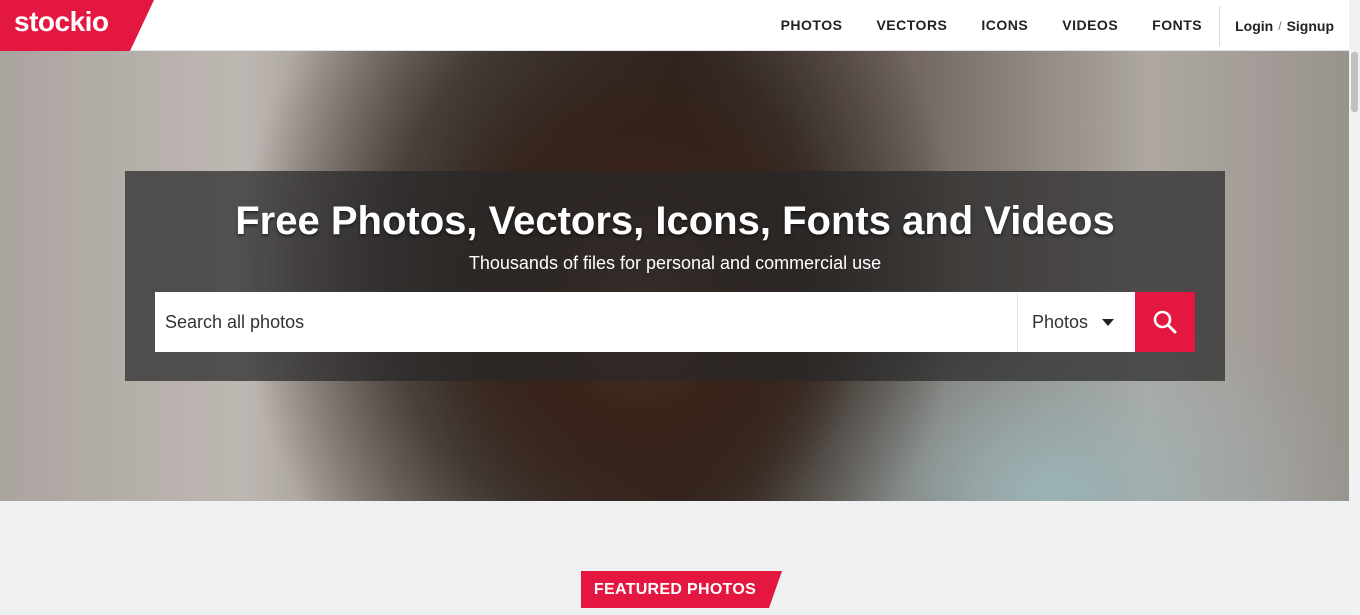 Image resolution: width=1360 pixels, height=615 pixels. What do you see at coordinates (586, 322) in the screenshot?
I see `search-input` at bounding box center [586, 322].